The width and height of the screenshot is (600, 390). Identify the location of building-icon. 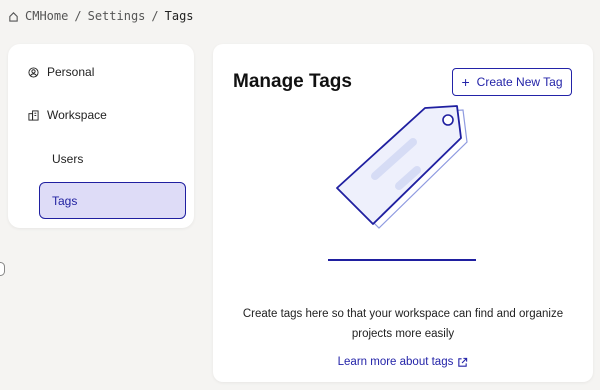
(33, 115).